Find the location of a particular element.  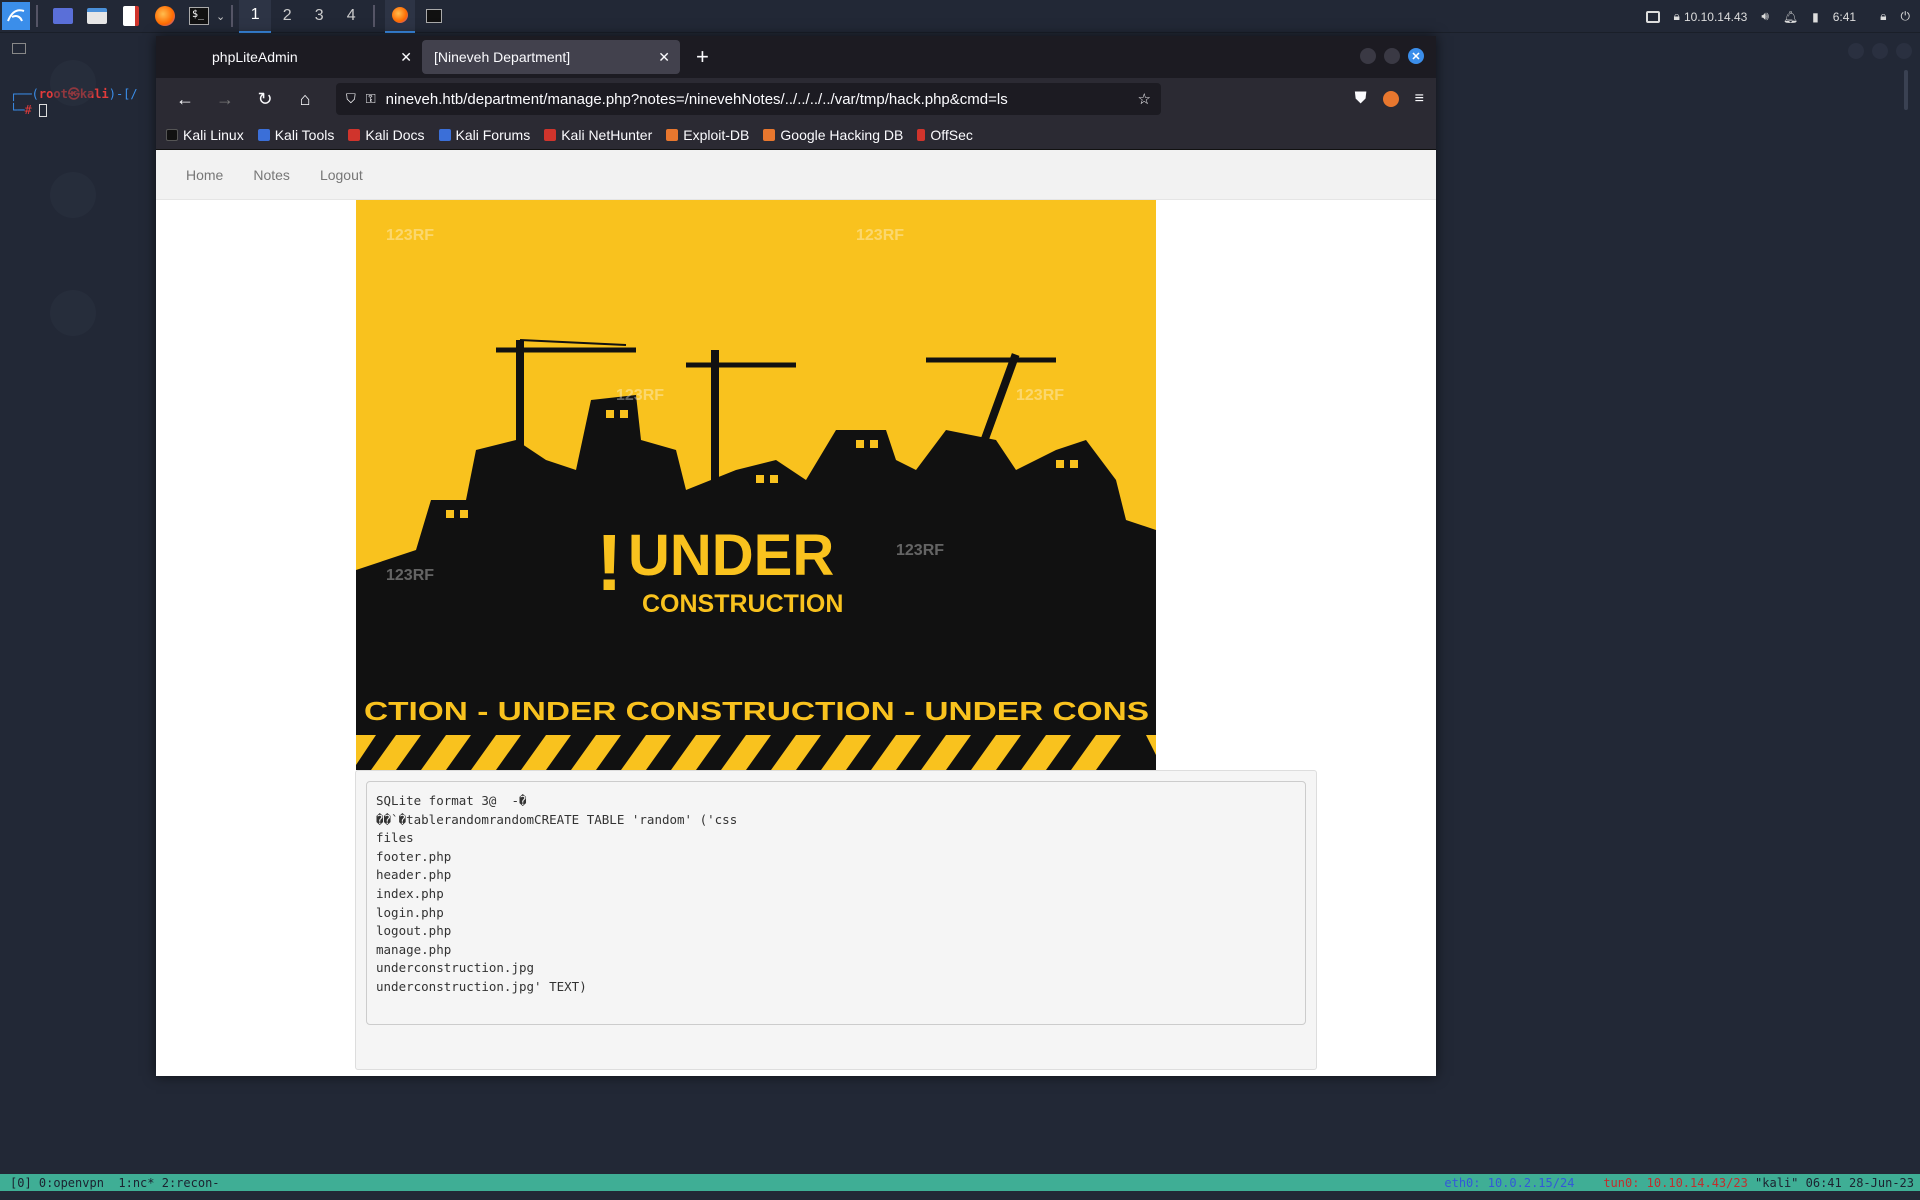

display-icon is located at coordinates (1652, 16).